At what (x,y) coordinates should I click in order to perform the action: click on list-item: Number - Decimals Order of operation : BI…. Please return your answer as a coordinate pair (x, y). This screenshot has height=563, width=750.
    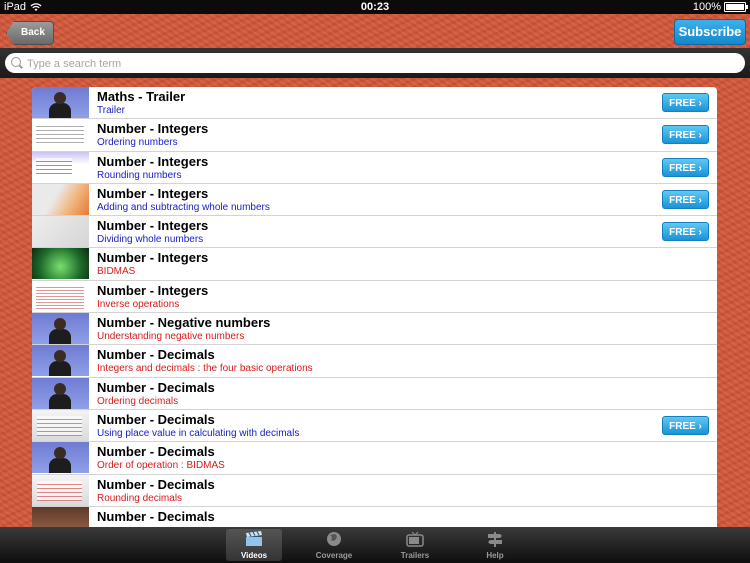
    Looking at the image, I should click on (374, 458).